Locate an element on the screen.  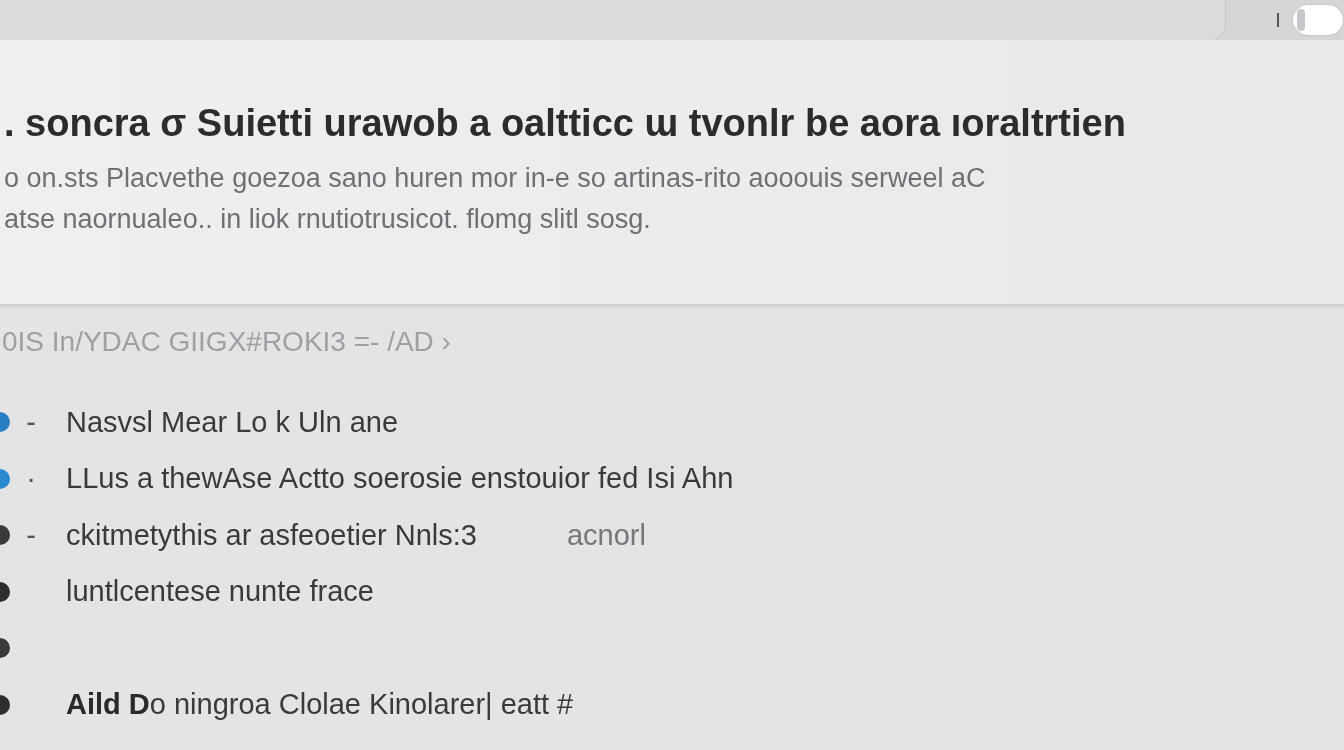
list-item-text: ckitmetythis ar asfeoetier Nnls:3 is located at coordinates (271, 535).